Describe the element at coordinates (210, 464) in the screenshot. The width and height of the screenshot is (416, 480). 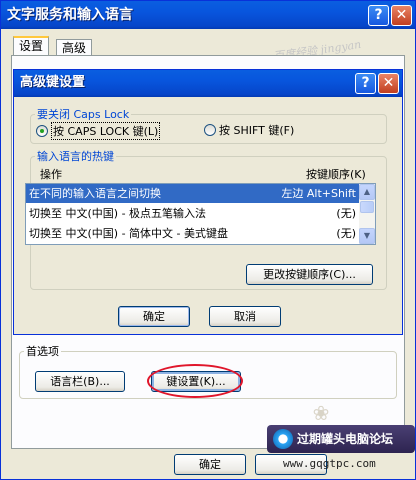
I see `footer-ok-button: 确定` at that location.